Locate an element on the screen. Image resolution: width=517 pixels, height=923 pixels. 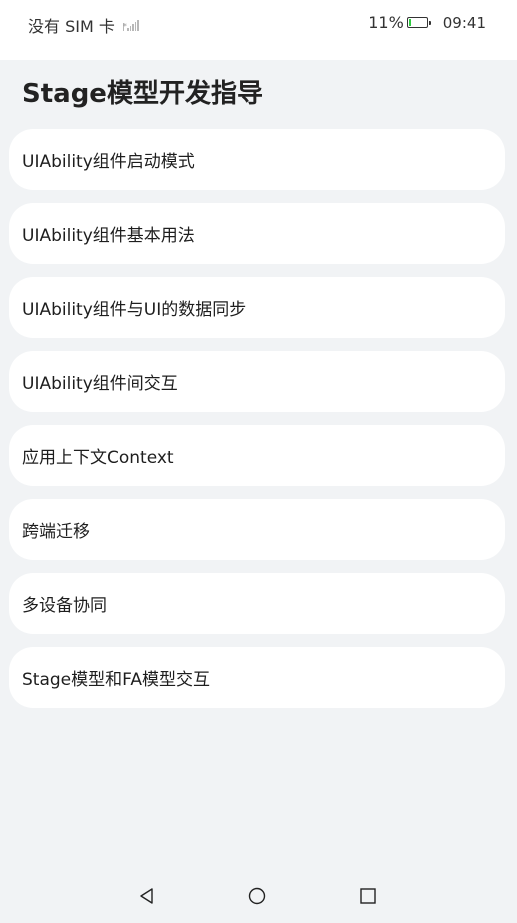
list-item-uiability-basic-usage: UIAbility组件基本用法 is located at coordinates (257, 233).